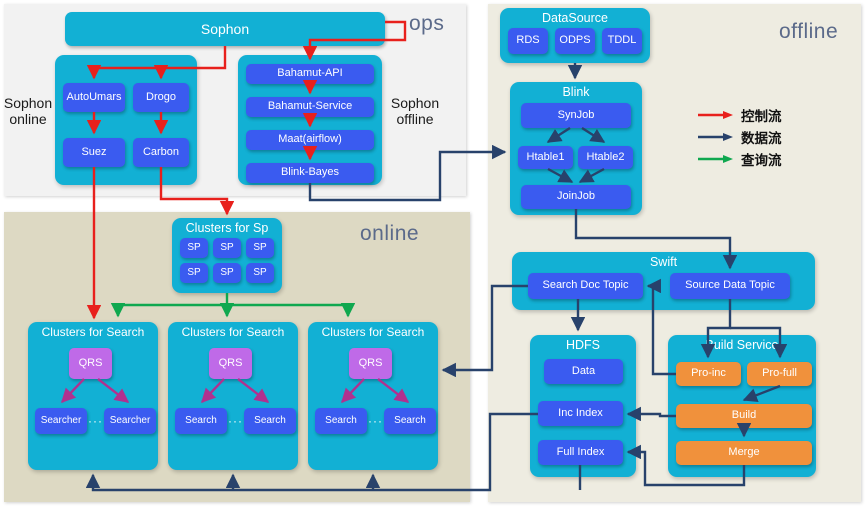  I want to click on node-sp-4: SP, so click(194, 273).